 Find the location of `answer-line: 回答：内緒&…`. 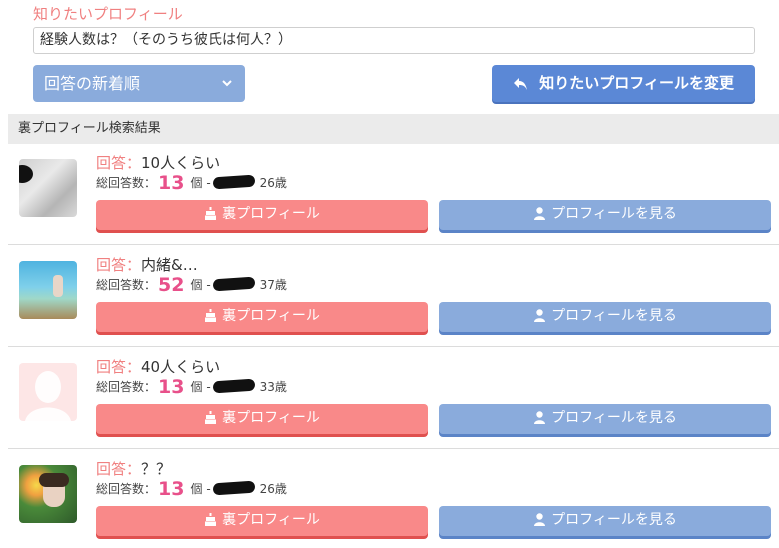

answer-line: 回答：内緒&… is located at coordinates (147, 264).